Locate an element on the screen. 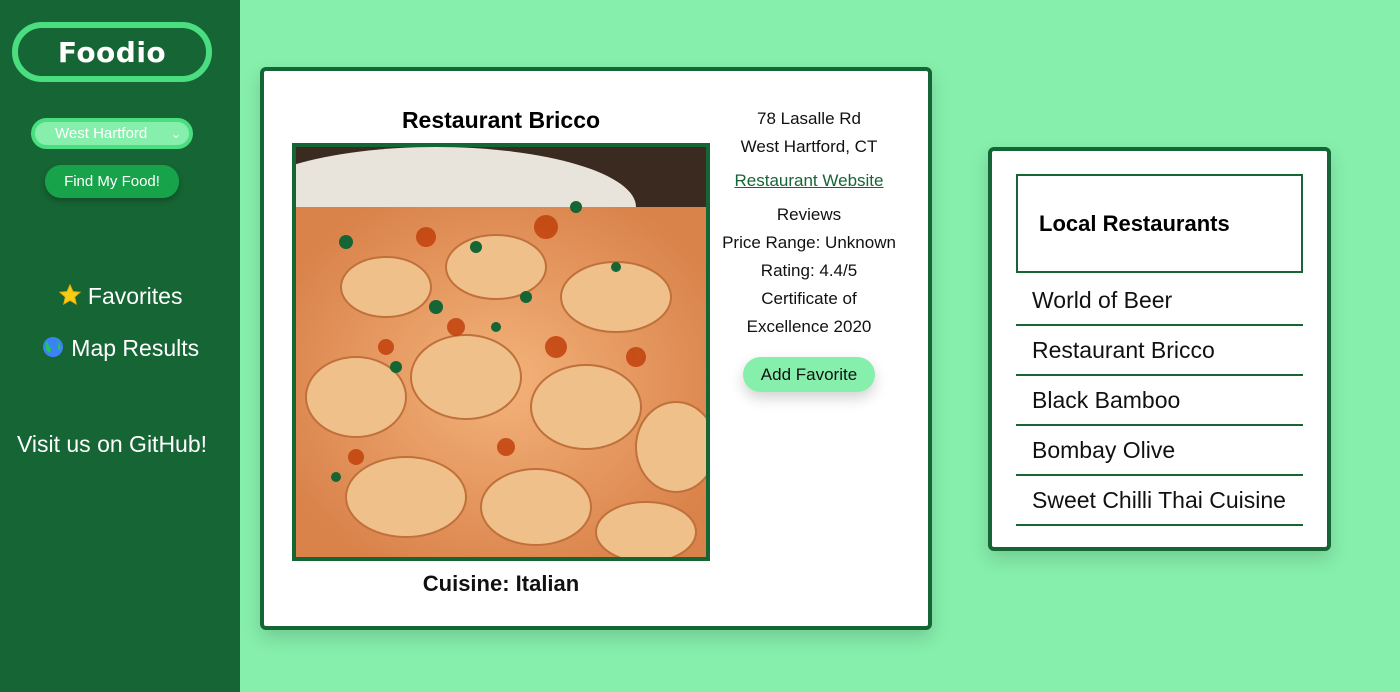  globe-icon is located at coordinates (56, 348).